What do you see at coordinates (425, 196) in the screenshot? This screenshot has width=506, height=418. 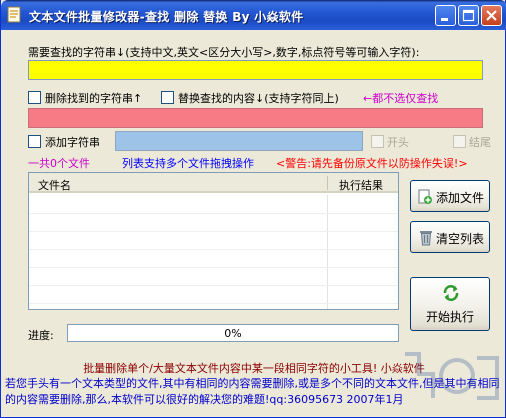 I see `add-file-icon` at bounding box center [425, 196].